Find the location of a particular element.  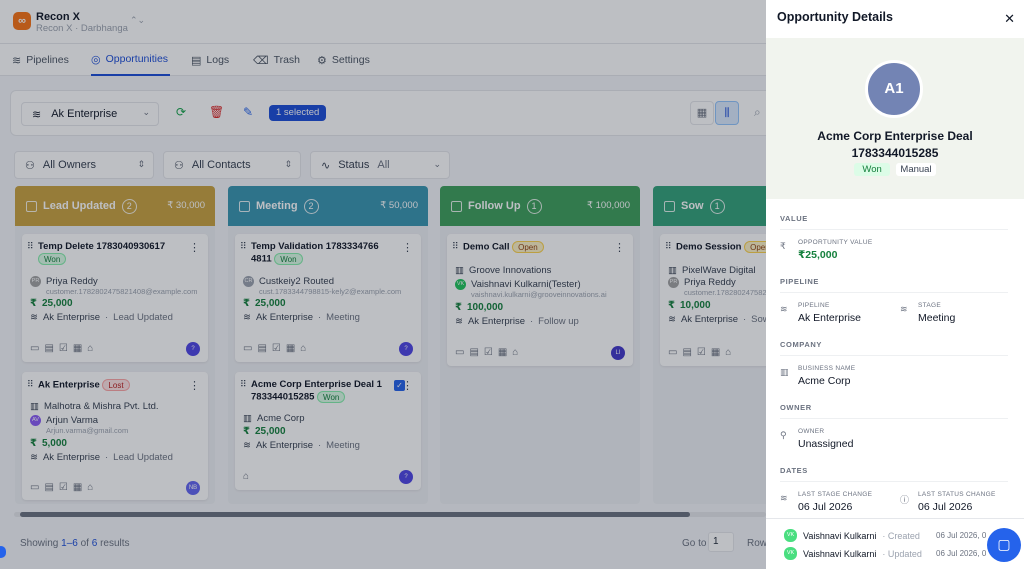

opportunity-name: Acme Corp Enterprise Deal 1783344015285 is located at coordinates (895, 145).